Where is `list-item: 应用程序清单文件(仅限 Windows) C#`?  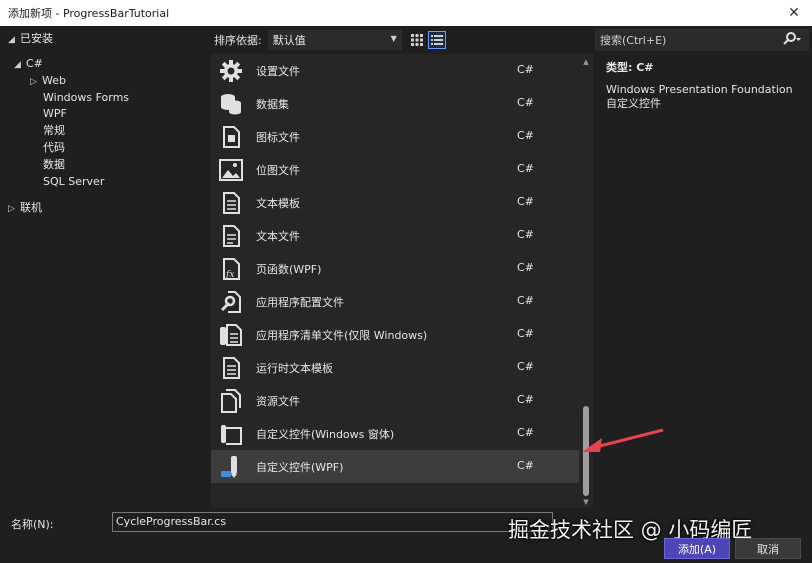 list-item: 应用程序清单文件(仅限 Windows) C# is located at coordinates (395, 334).